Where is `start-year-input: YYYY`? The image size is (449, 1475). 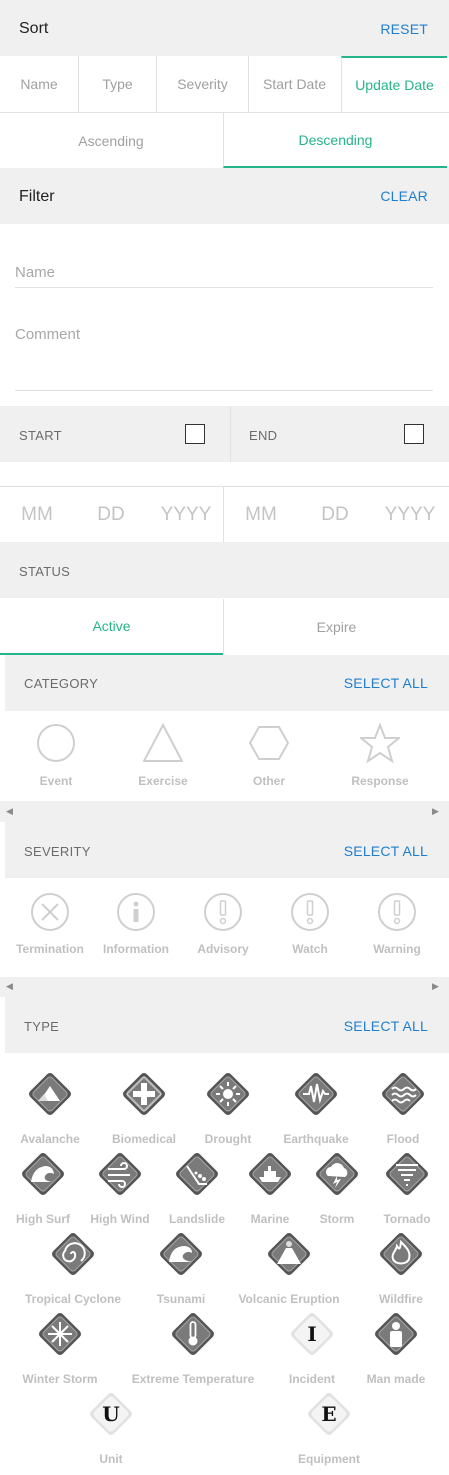
start-year-input: YYYY is located at coordinates (186, 515).